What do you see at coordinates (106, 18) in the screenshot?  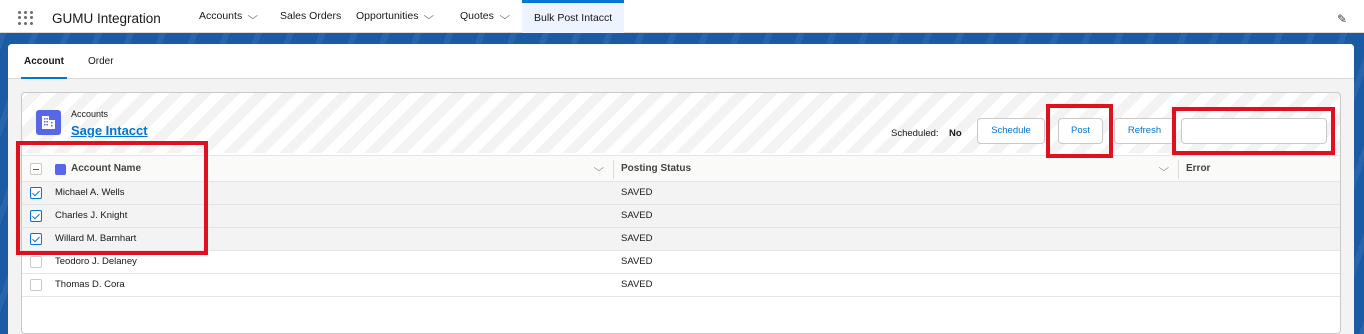 I see `app-name: GUMU Integration` at bounding box center [106, 18].